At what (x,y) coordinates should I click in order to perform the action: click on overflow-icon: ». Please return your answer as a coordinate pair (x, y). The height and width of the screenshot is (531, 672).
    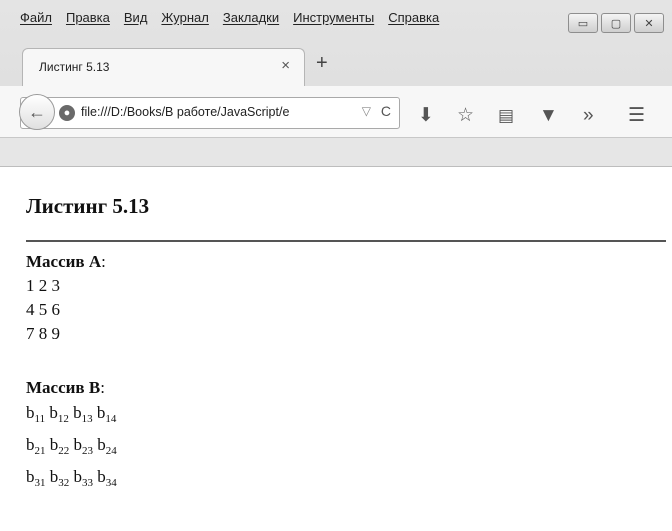
    Looking at the image, I should click on (588, 116).